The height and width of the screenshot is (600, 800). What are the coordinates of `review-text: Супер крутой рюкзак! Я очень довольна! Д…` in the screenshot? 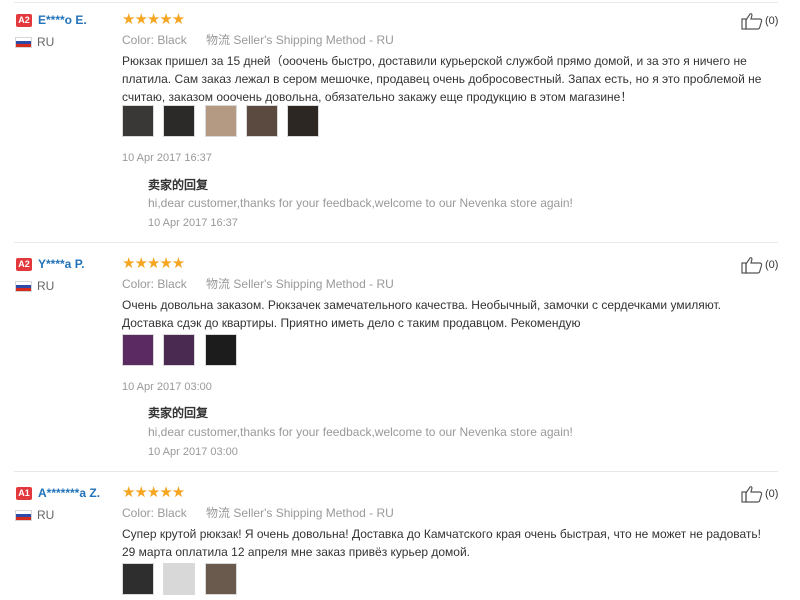 It's located at (442, 543).